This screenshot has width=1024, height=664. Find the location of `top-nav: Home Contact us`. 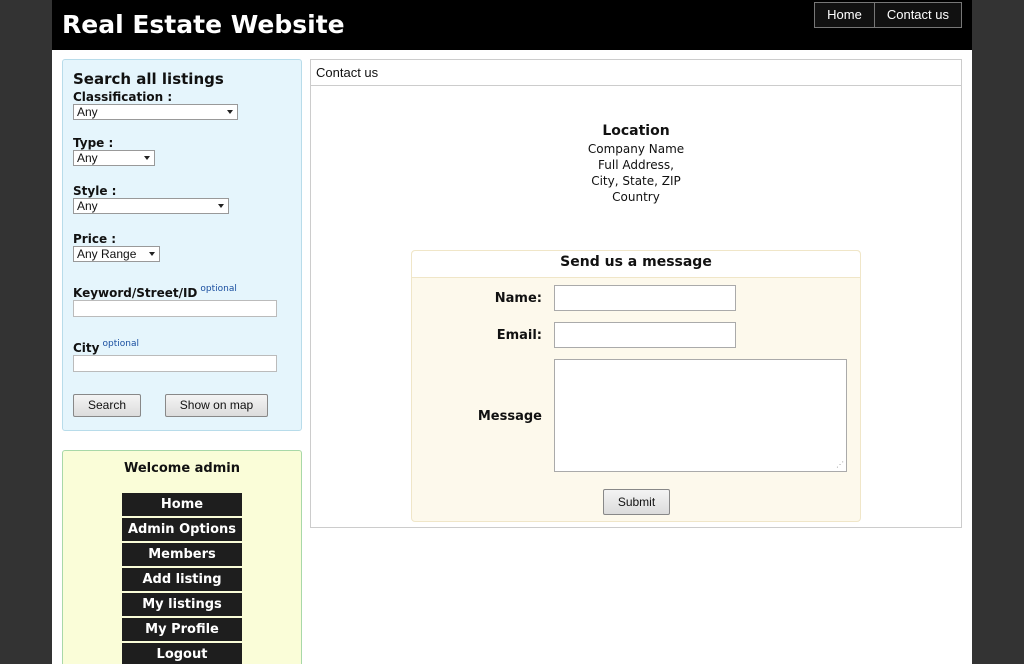

top-nav: Home Contact us is located at coordinates (888, 15).